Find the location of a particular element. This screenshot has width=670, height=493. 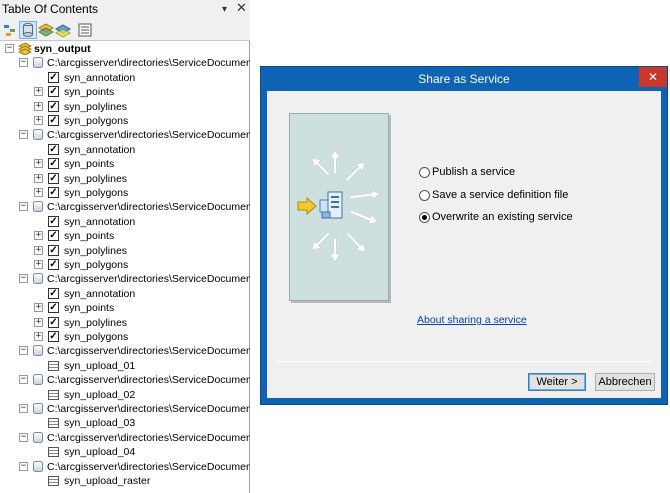

list-by-drawing-order-icon is located at coordinates (11, 30).